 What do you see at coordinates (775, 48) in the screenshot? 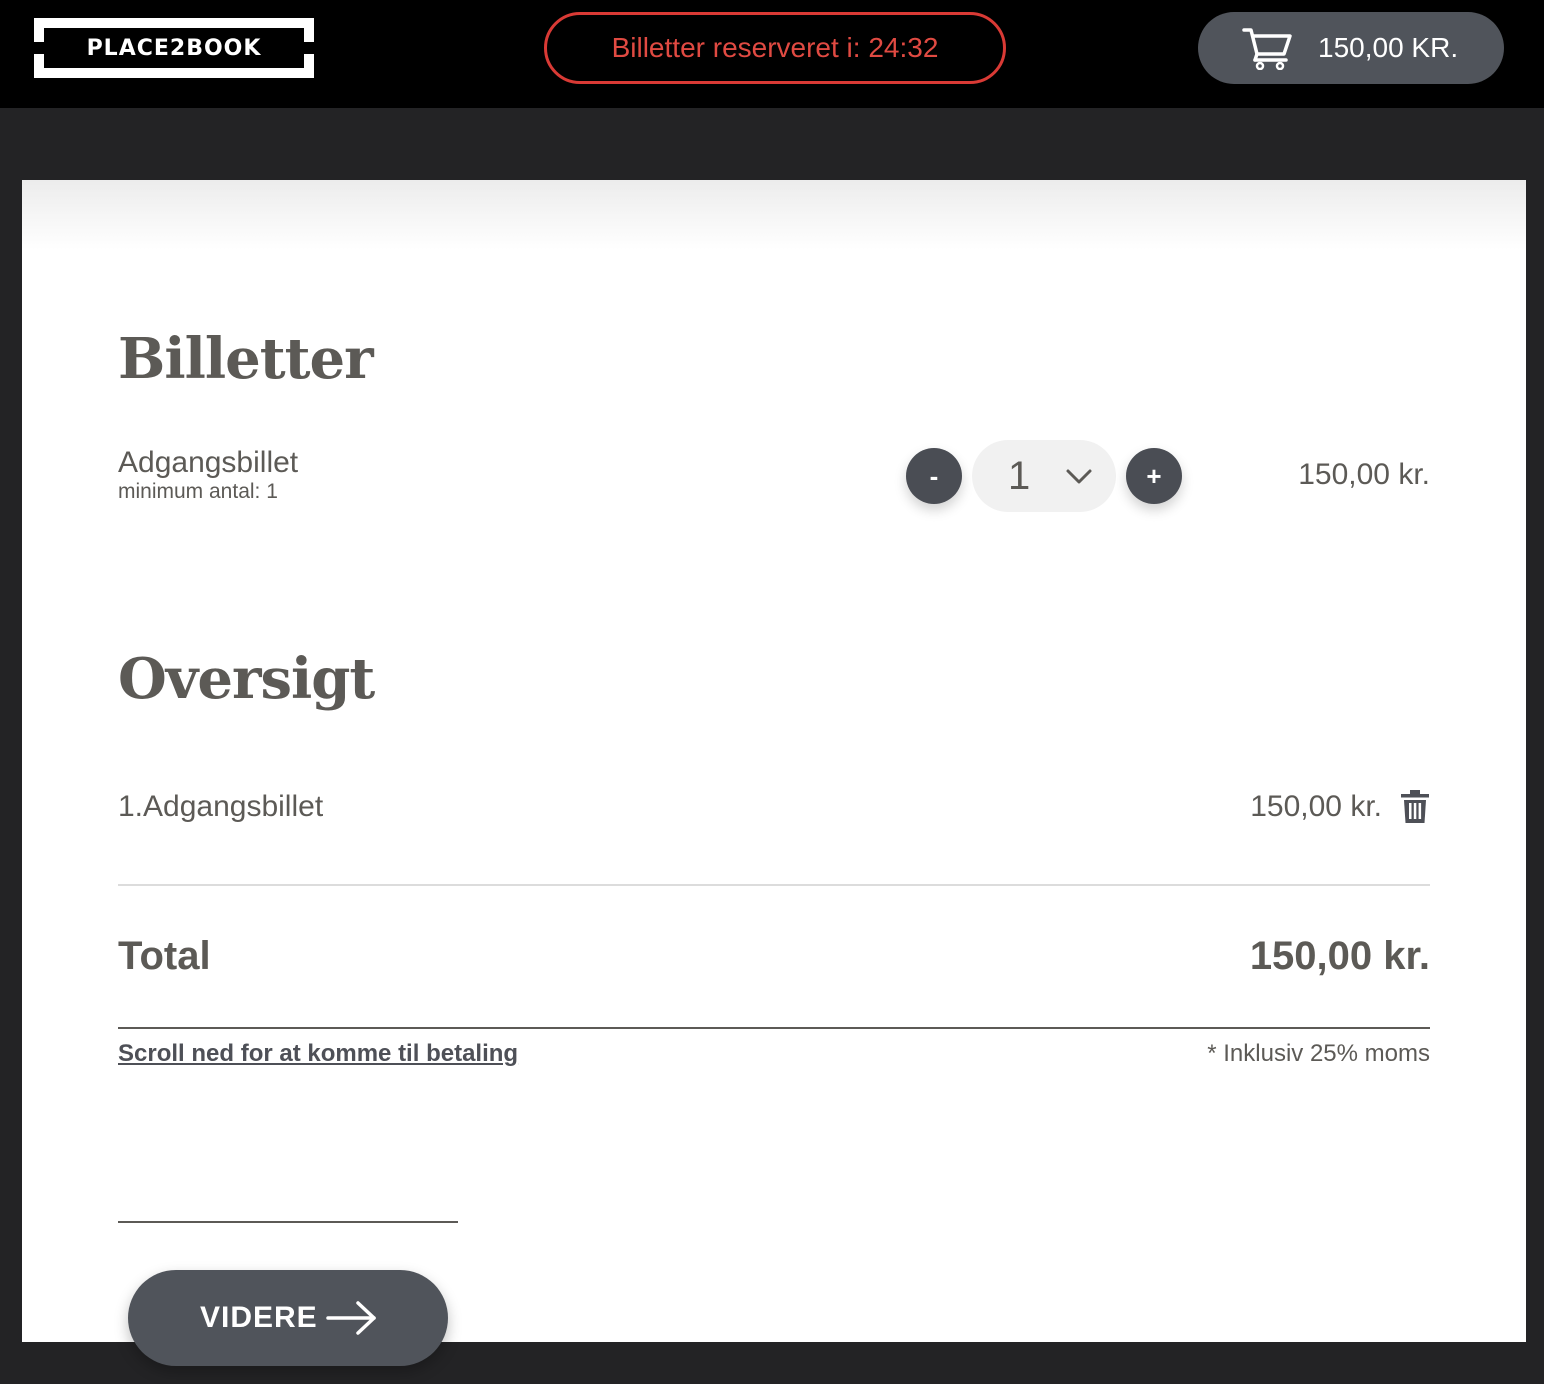
I see `reservation-timer: Billetter reserveret i: 24:32` at bounding box center [775, 48].